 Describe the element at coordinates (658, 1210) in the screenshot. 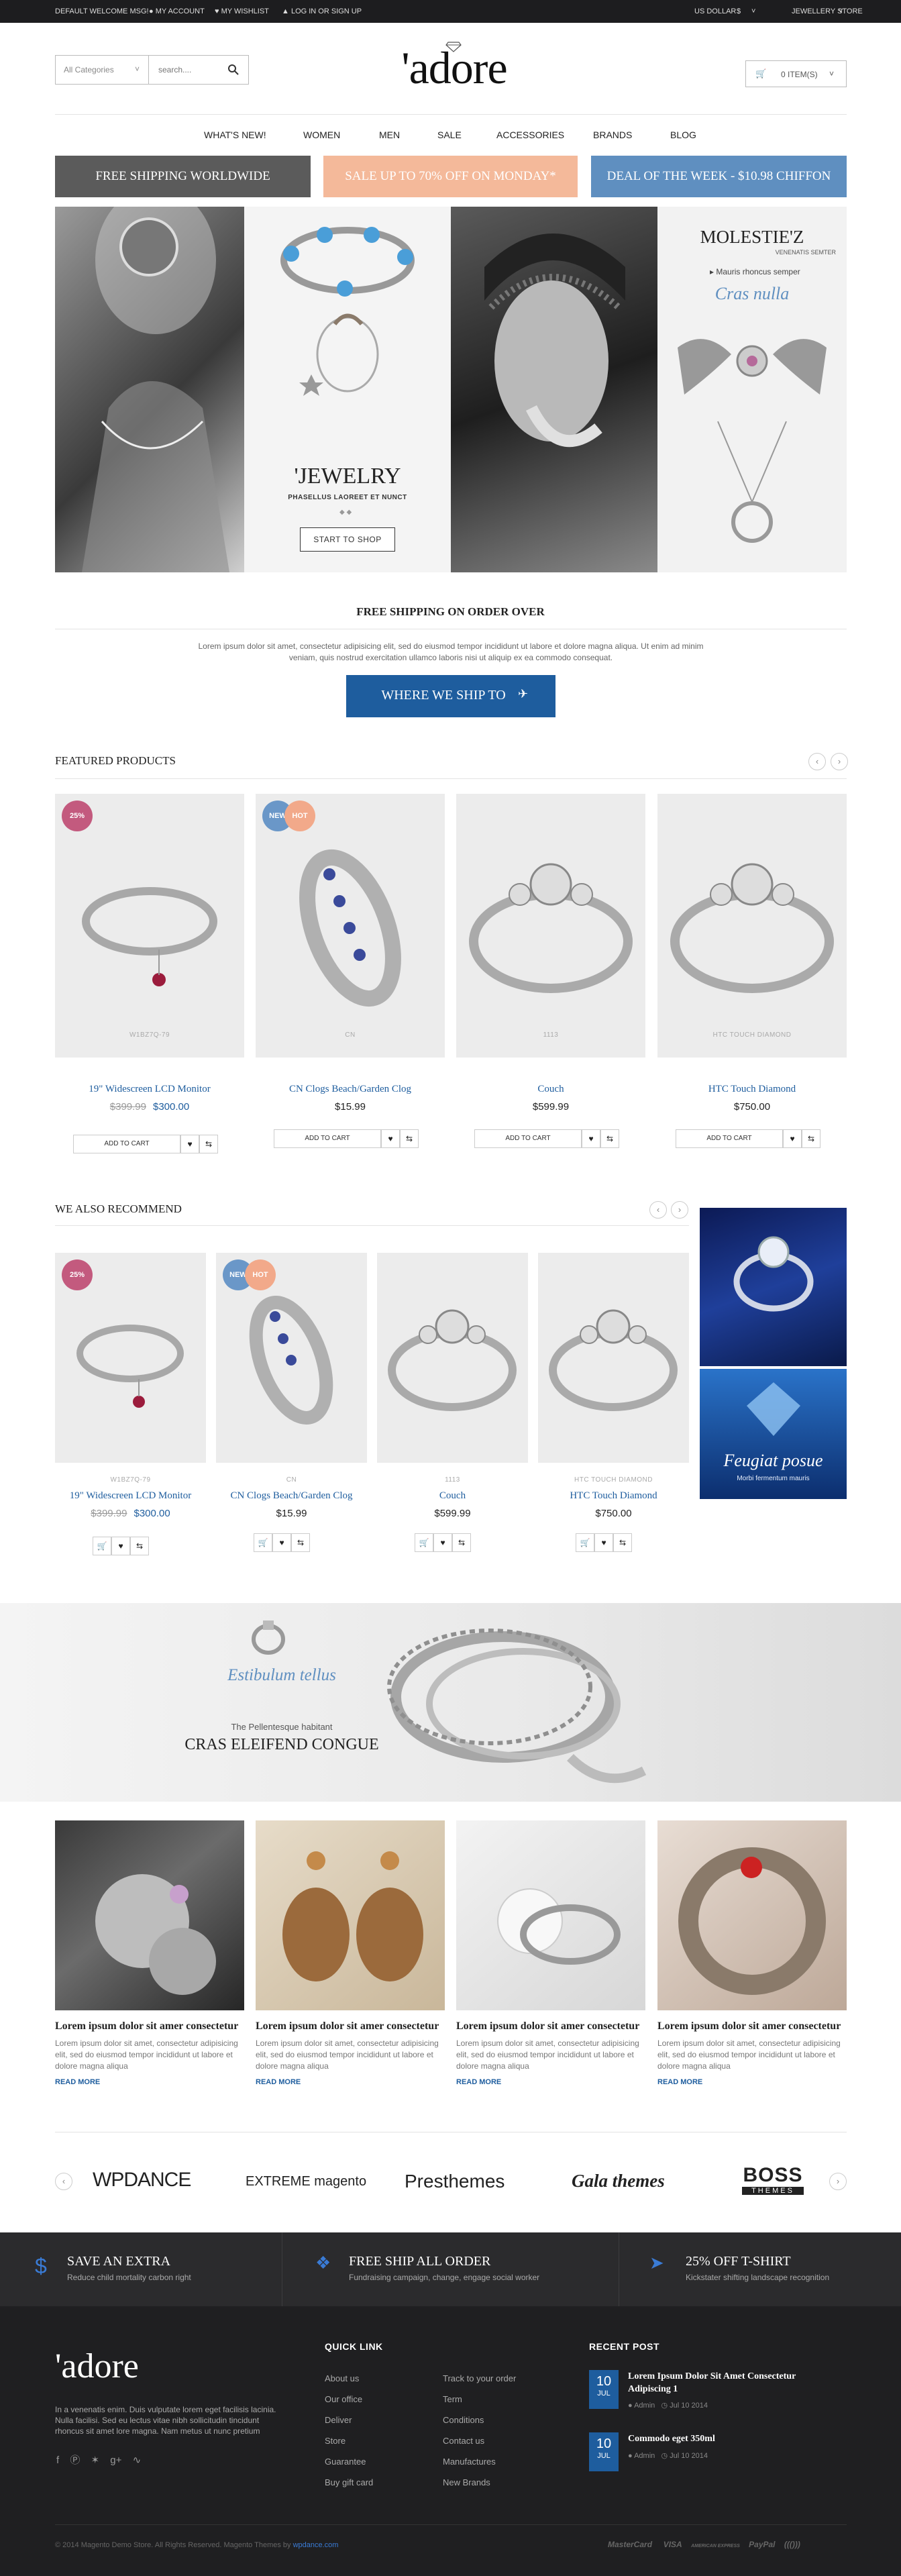

I see `carousel-prev-button: ‹` at that location.